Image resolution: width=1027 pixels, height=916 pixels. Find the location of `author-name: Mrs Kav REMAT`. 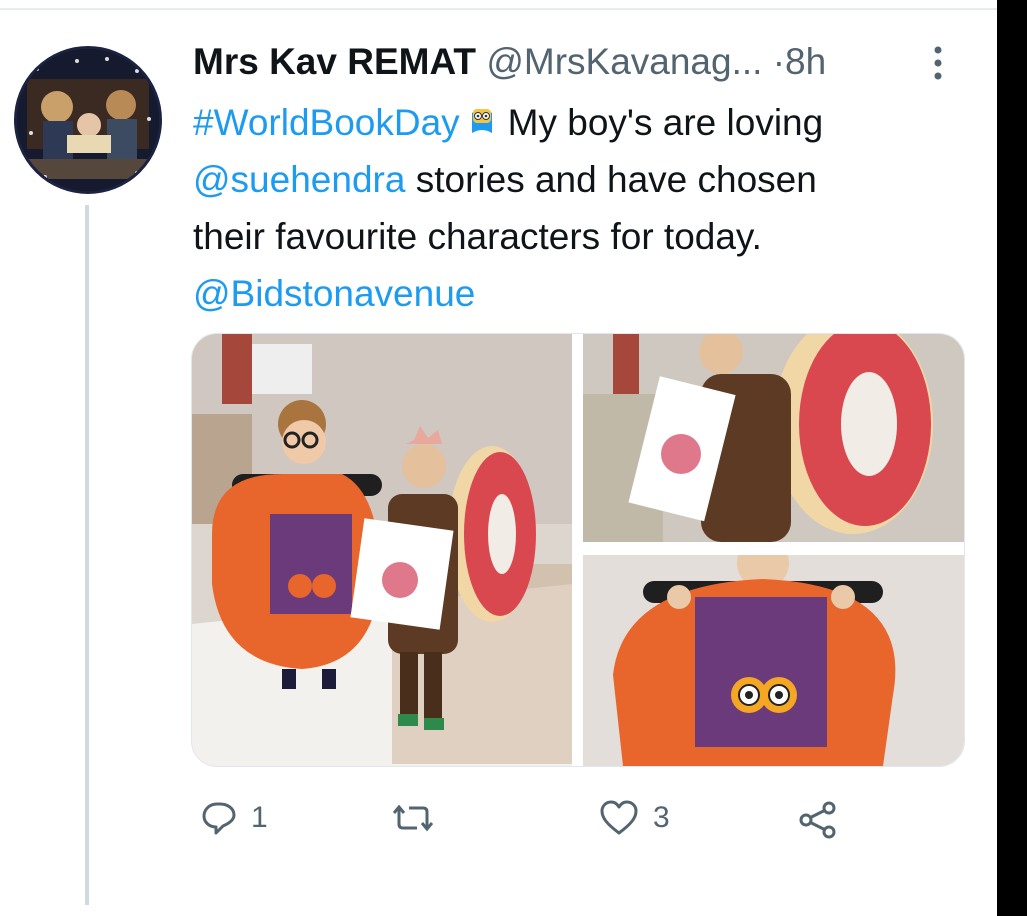

author-name: Mrs Kav REMAT is located at coordinates (334, 61).